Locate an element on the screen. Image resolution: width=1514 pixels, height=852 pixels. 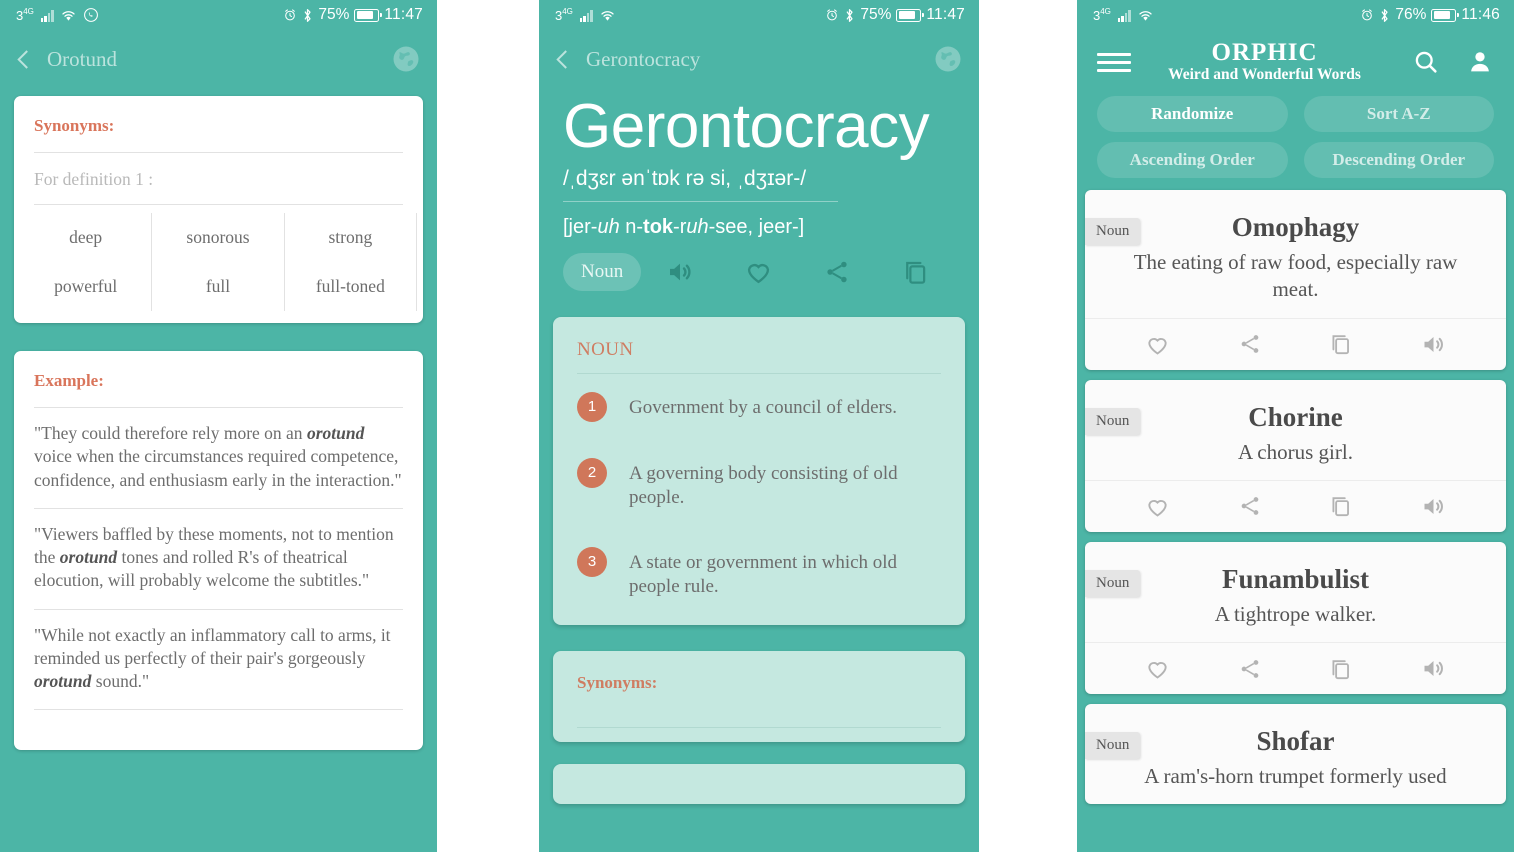
search-icon is located at coordinates (1426, 62).